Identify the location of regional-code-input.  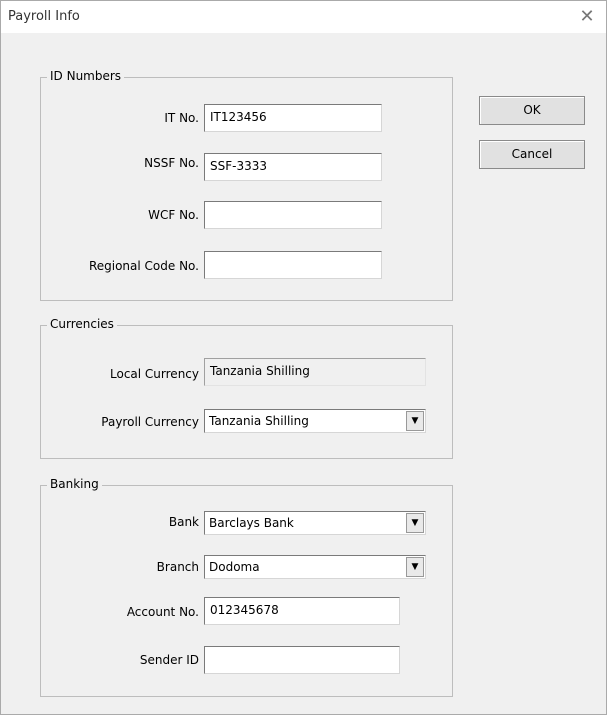
(293, 265).